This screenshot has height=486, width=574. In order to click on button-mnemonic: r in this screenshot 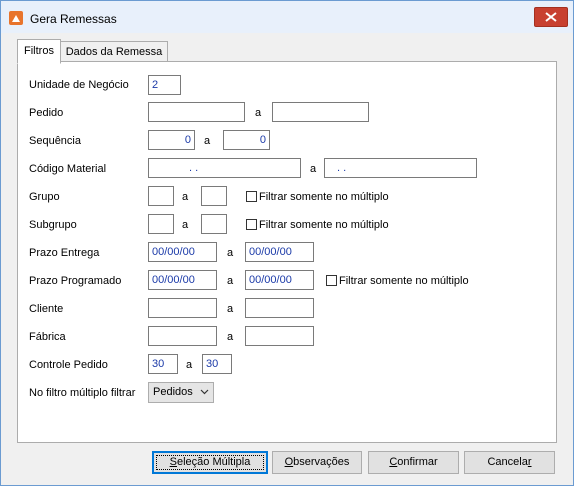, I will do `click(529, 462)`.